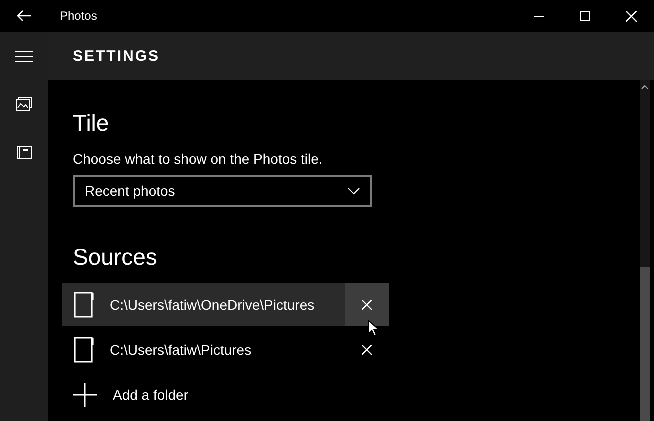 This screenshot has width=654, height=421. Describe the element at coordinates (79, 16) in the screenshot. I see `window-title: Photos` at that location.